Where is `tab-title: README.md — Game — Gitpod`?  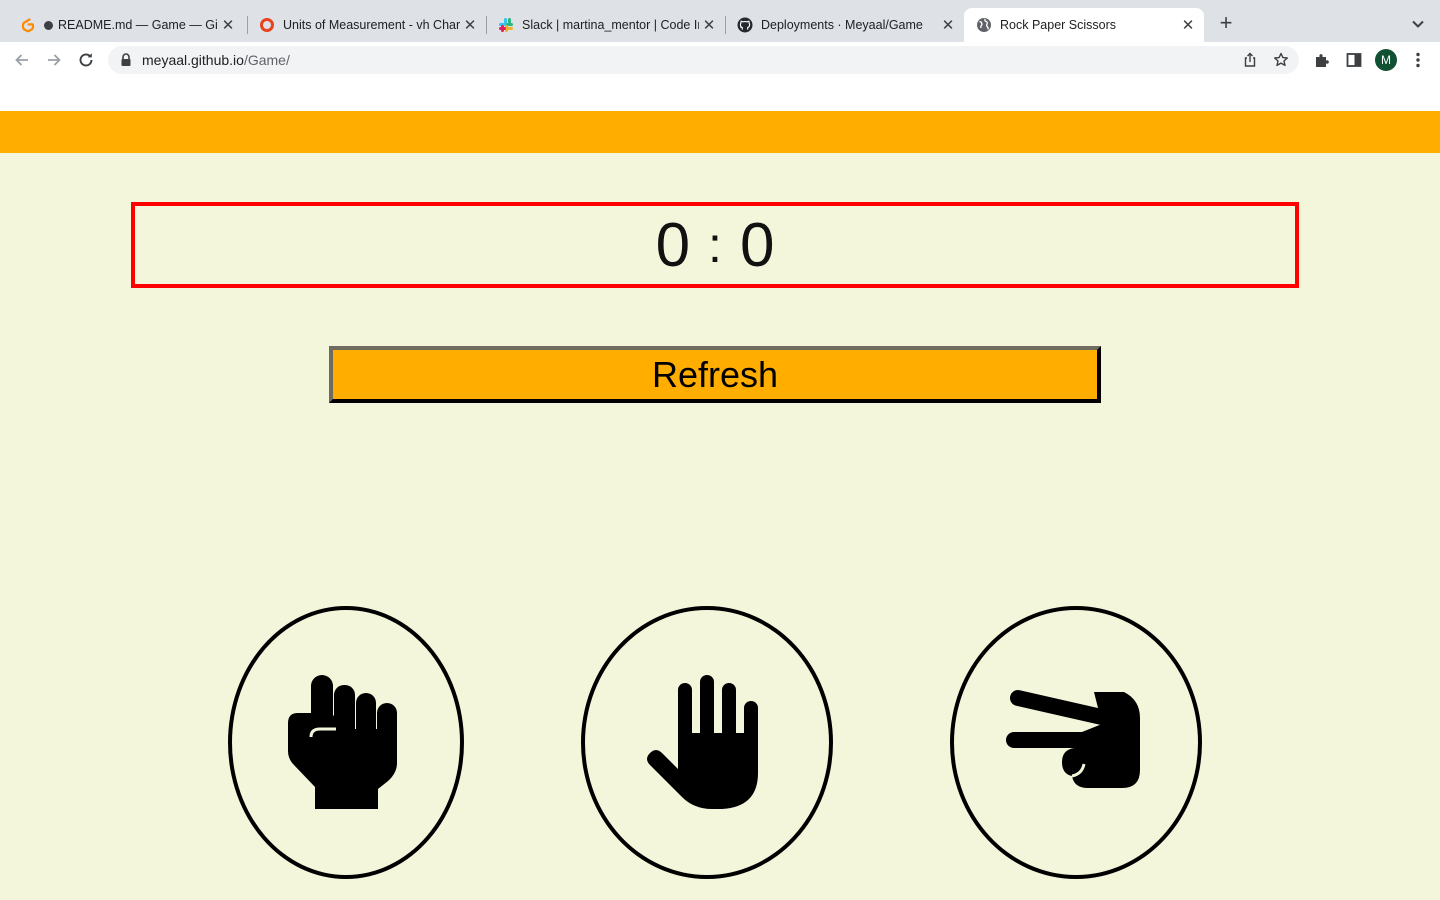
tab-title: README.md — Game — Gitpod is located at coordinates (138, 25).